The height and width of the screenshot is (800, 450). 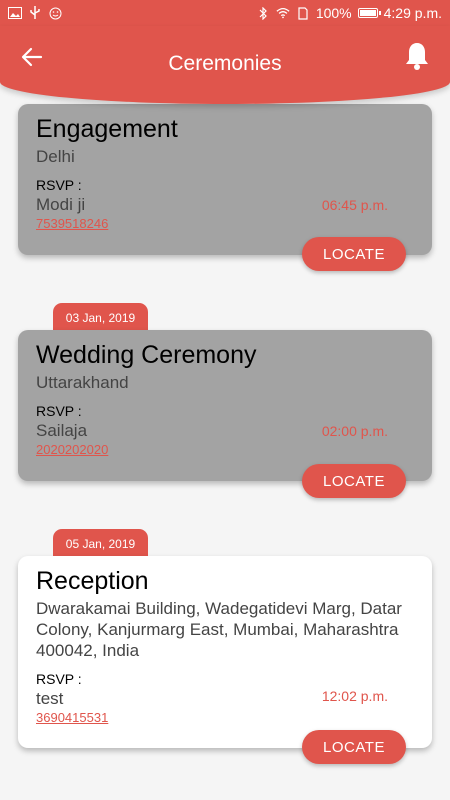 I want to click on event-time: 06:45 p.m., so click(x=354, y=205).